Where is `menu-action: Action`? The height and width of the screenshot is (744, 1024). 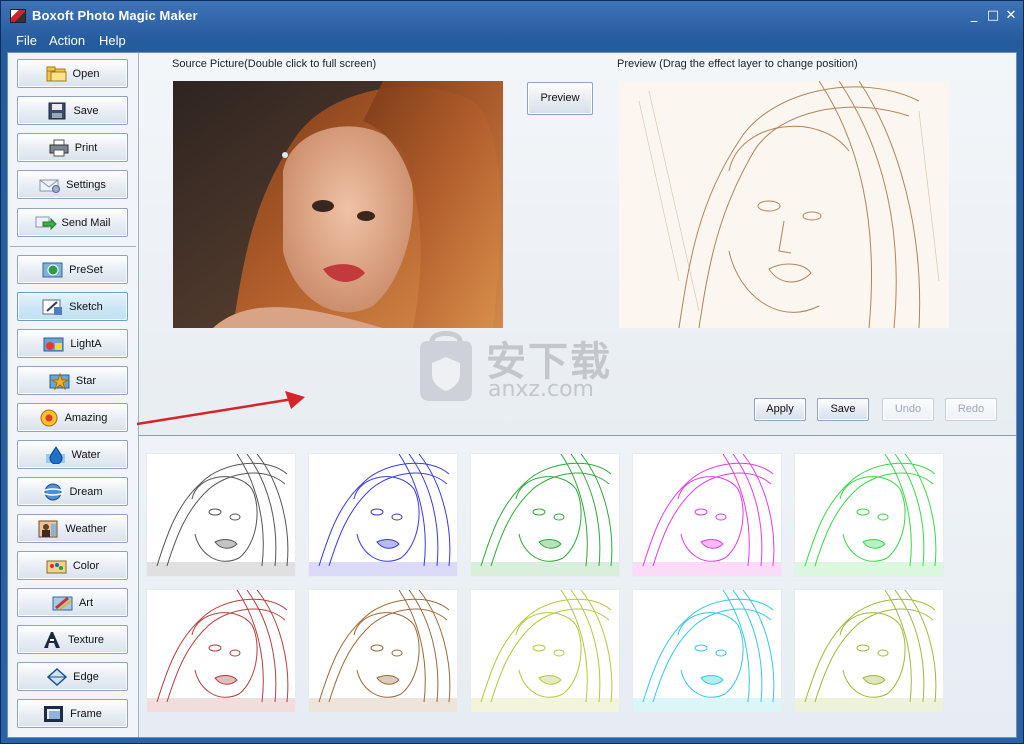
menu-action: Action is located at coordinates (67, 40).